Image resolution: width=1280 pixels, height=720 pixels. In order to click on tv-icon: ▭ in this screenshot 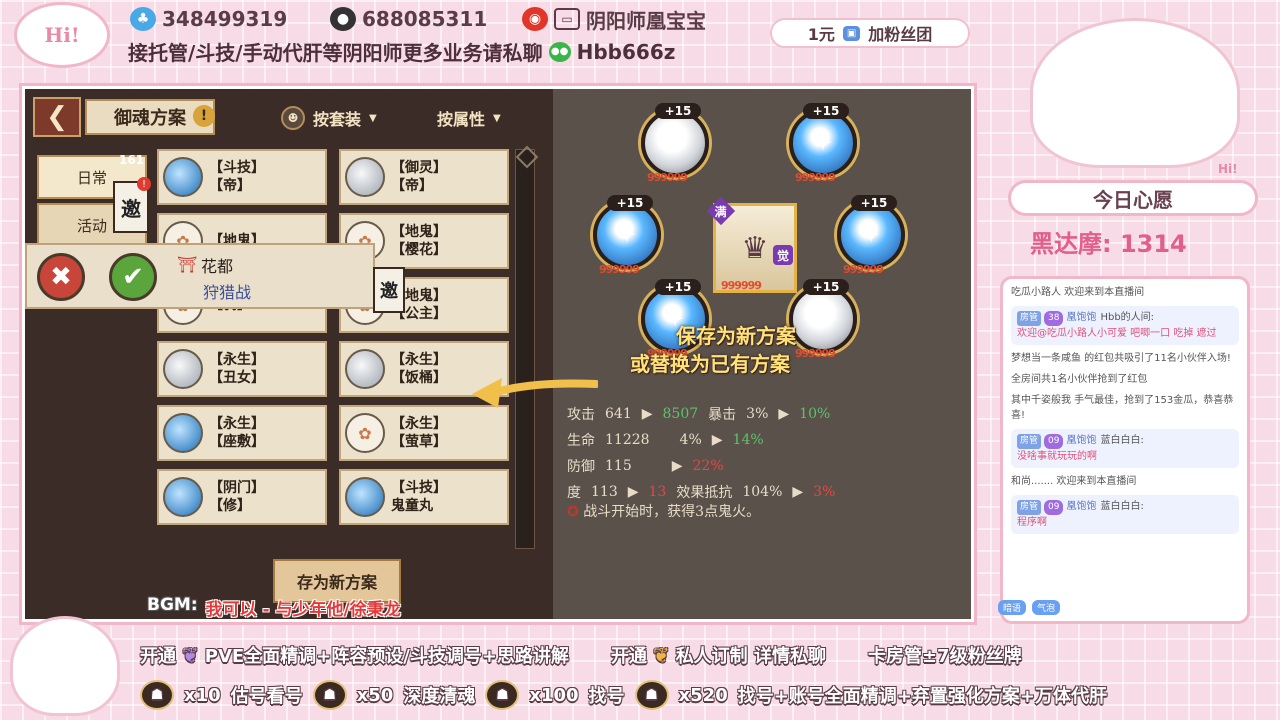, I will do `click(567, 19)`.